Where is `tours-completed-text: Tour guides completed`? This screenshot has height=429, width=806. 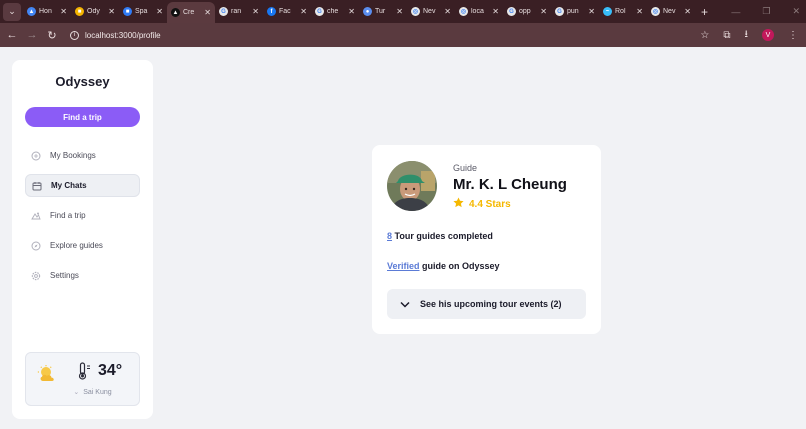
tours-completed-text: Tour guides completed is located at coordinates (442, 236).